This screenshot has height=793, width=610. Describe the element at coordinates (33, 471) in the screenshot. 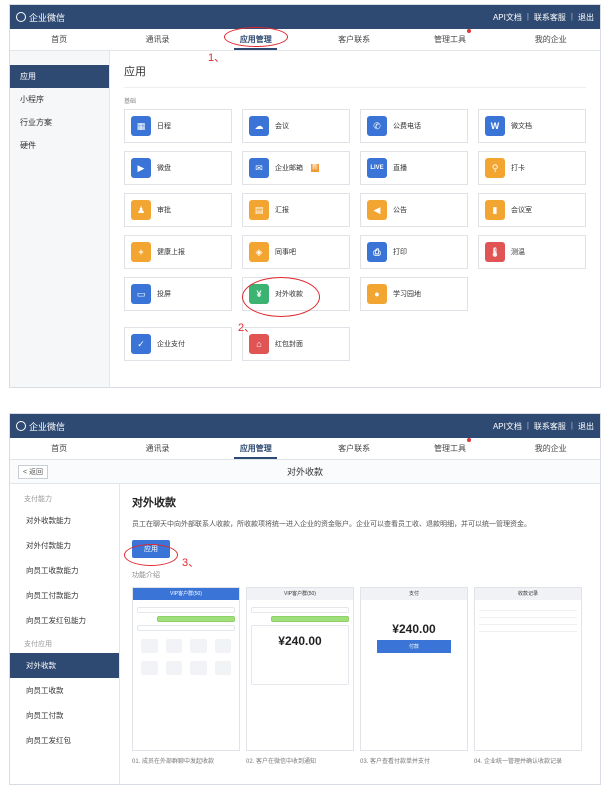

I see `back-button: < 返回` at that location.